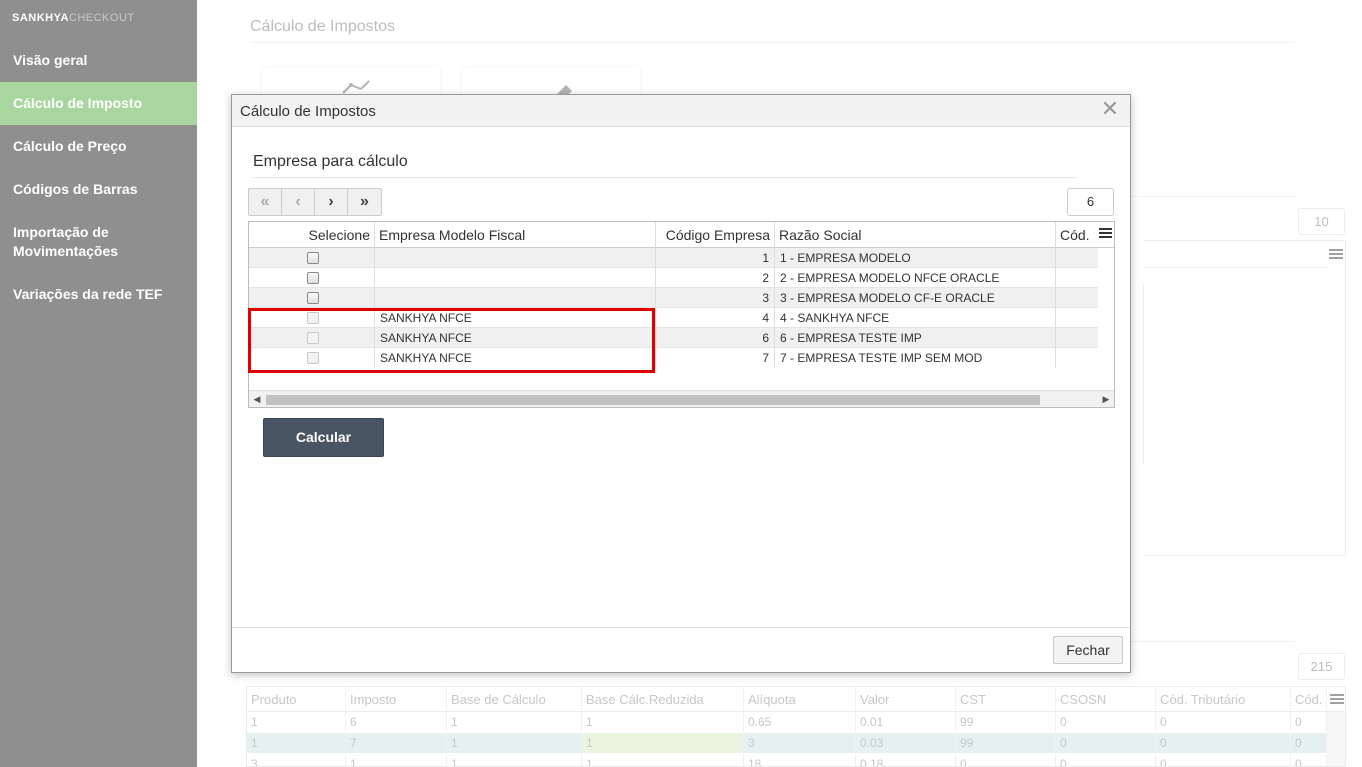 The image size is (1362, 767). I want to click on app-logo: SANKHYACHECKOUT, so click(73, 18).